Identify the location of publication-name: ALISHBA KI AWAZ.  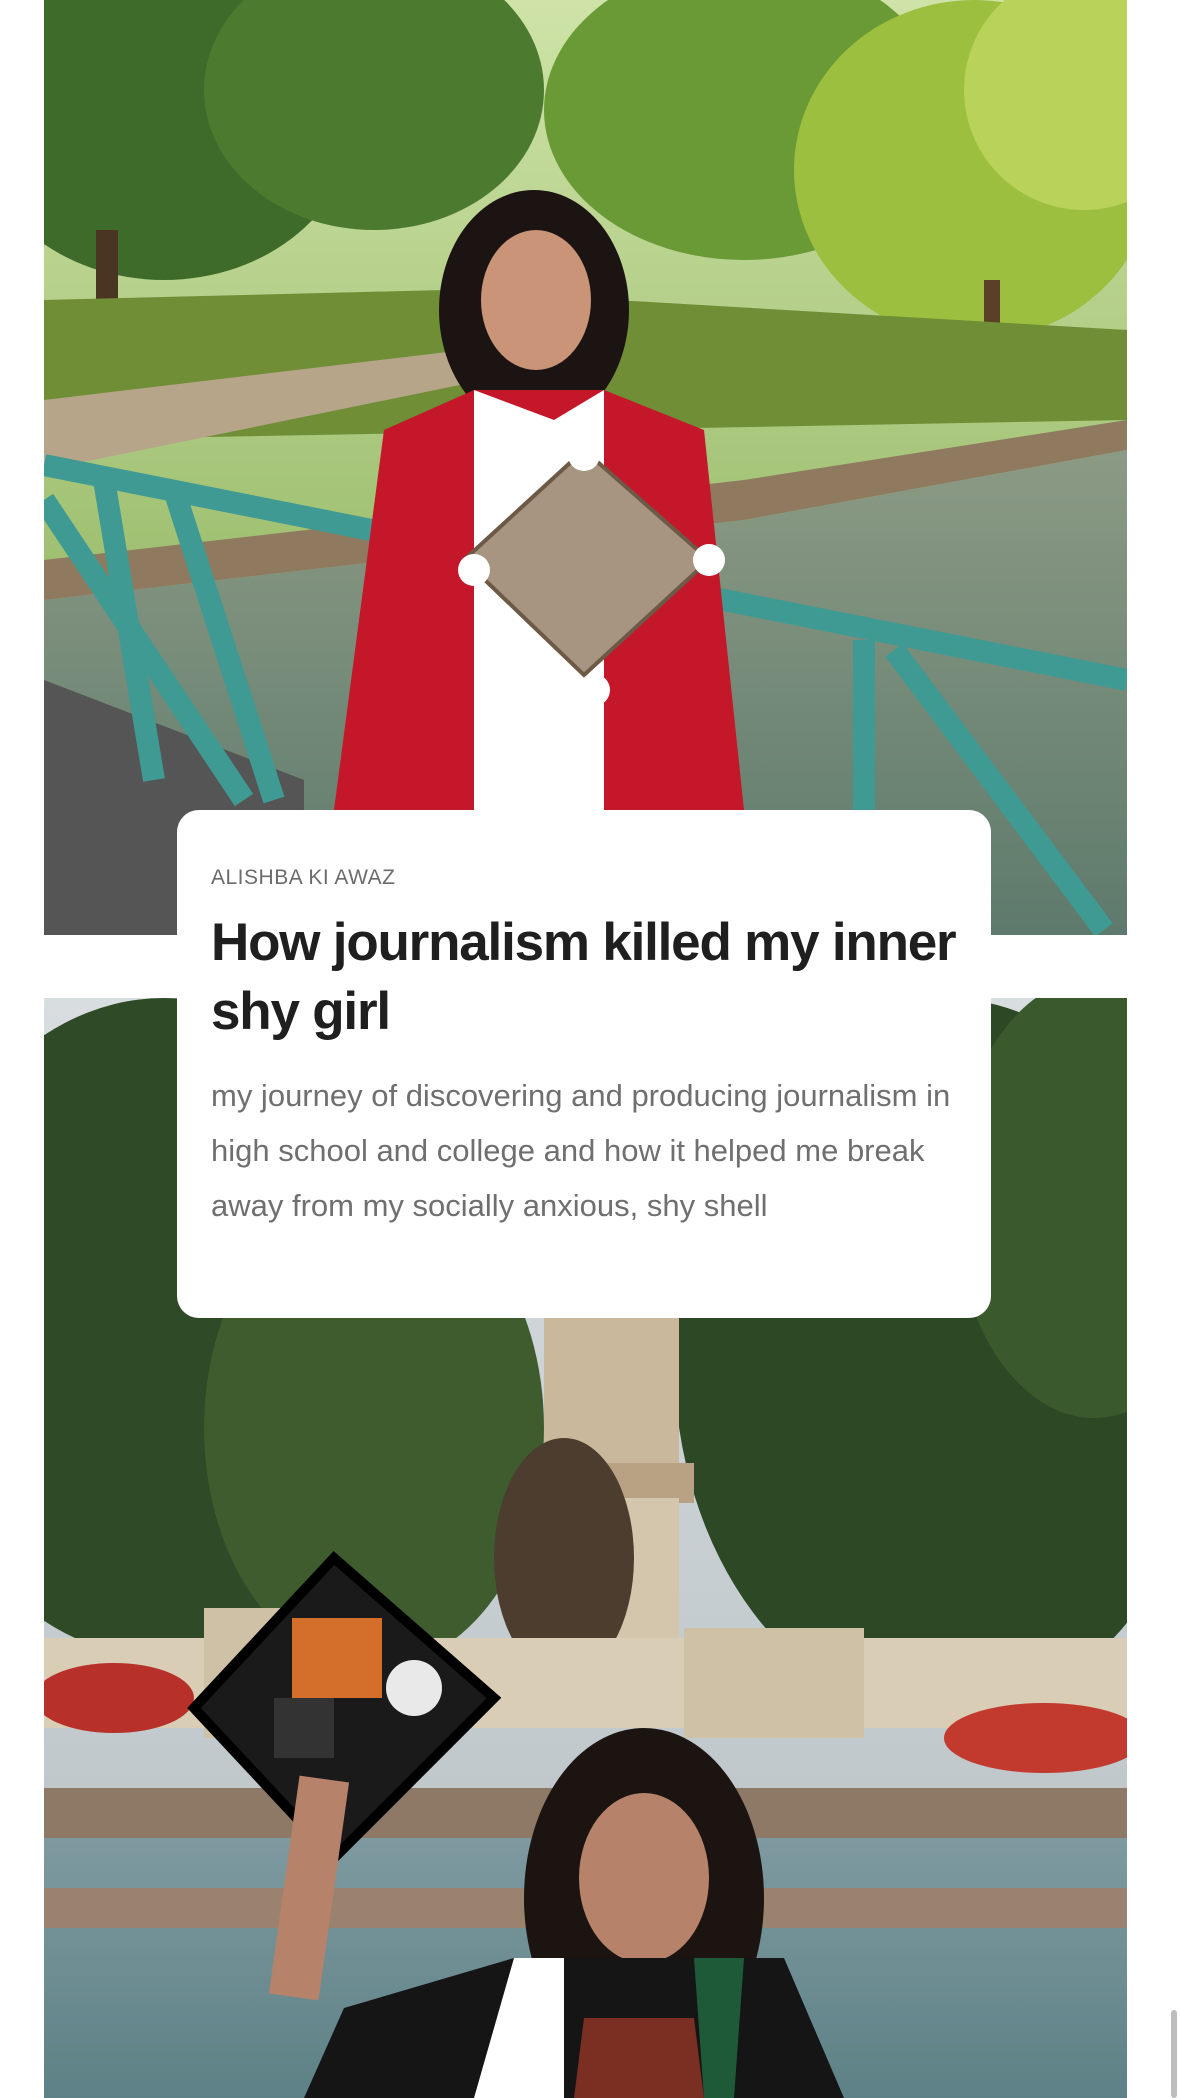
(584, 878).